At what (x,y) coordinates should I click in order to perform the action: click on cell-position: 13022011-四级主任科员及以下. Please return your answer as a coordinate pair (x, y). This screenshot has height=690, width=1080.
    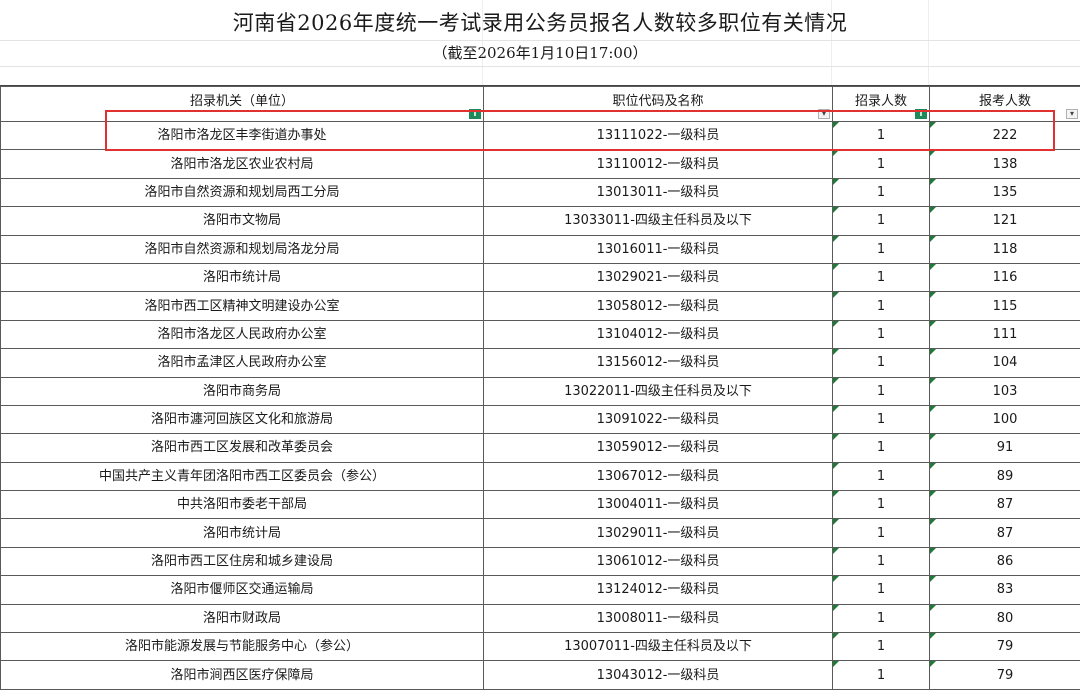
    Looking at the image, I should click on (658, 391).